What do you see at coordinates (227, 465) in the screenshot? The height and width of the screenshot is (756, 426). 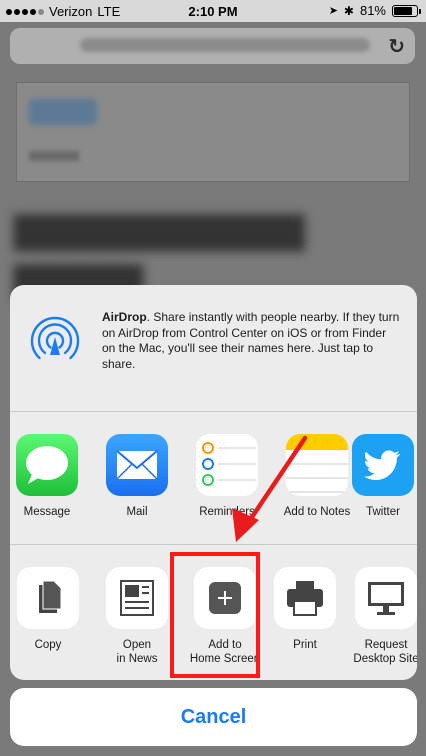 I see `reminders-icon` at bounding box center [227, 465].